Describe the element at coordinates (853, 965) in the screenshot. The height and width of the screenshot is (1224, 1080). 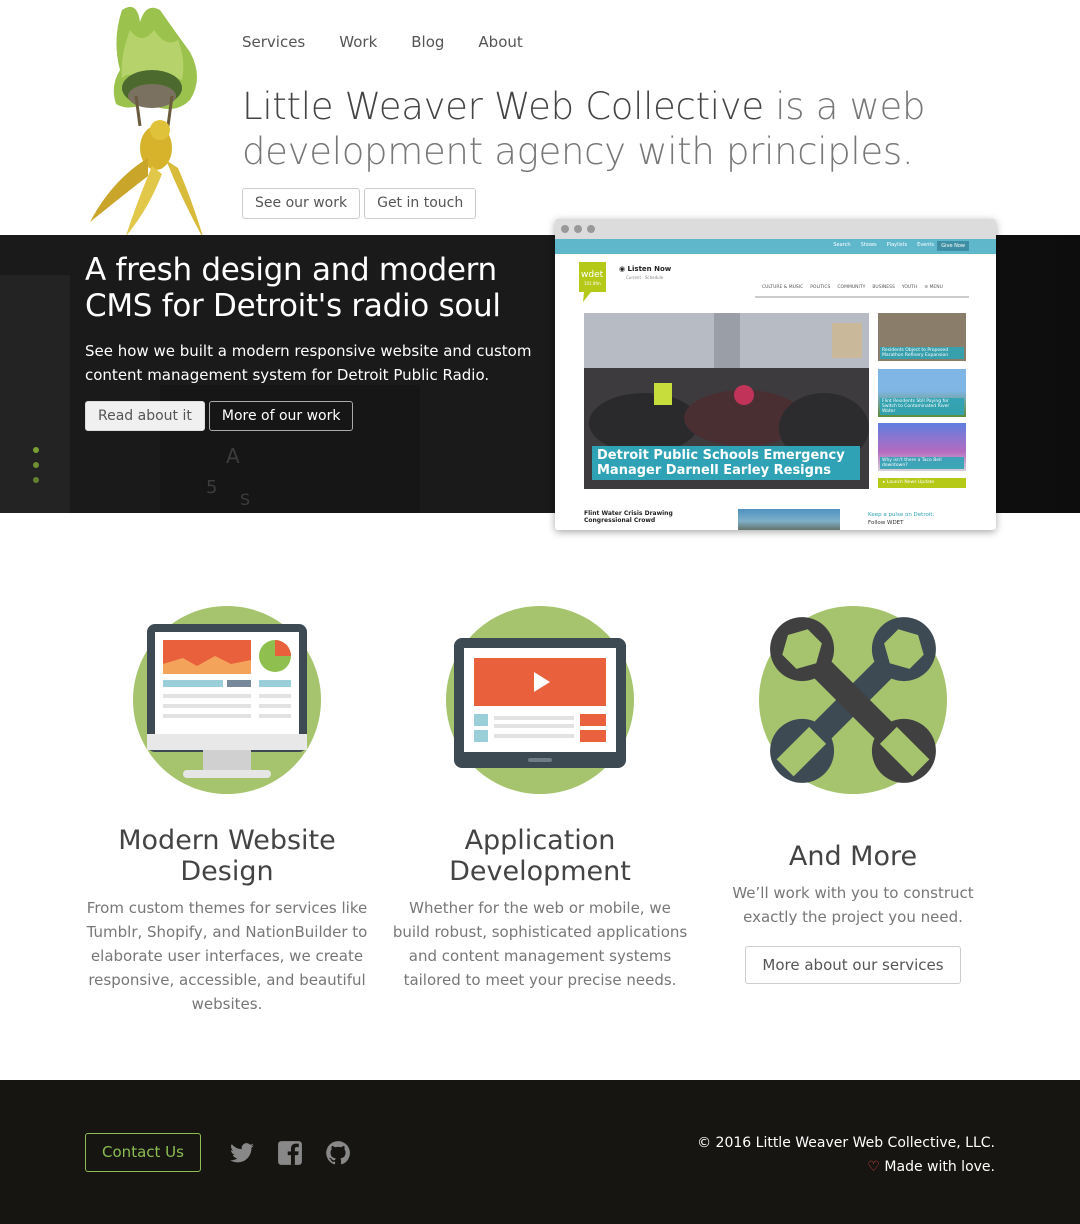
I see `more-about-services-button: More about our services` at that location.